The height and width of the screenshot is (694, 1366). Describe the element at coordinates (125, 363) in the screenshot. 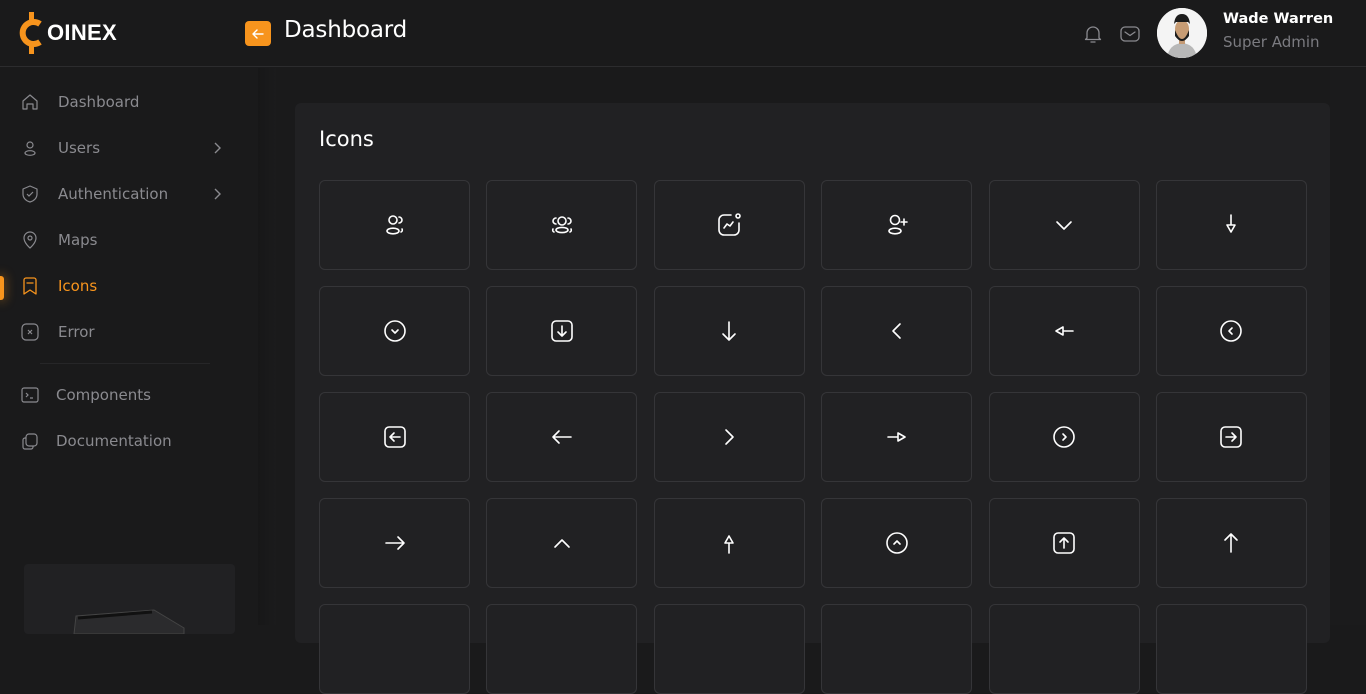

I see `sidebar-divider` at that location.